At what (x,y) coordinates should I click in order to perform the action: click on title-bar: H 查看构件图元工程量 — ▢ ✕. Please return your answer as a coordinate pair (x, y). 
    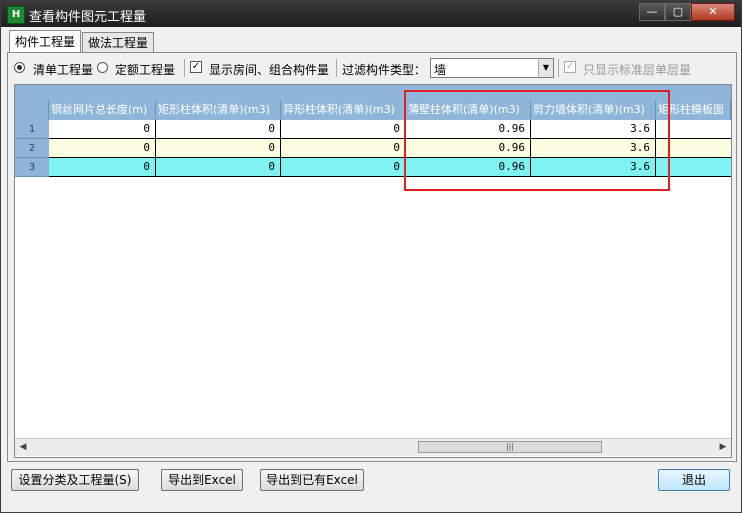
    Looking at the image, I should click on (371, 14).